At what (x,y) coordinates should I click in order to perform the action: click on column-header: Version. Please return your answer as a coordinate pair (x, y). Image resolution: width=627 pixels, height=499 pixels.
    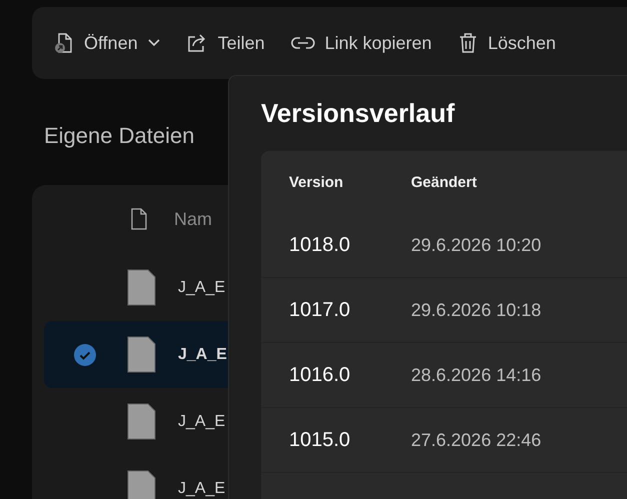
    Looking at the image, I should click on (316, 182).